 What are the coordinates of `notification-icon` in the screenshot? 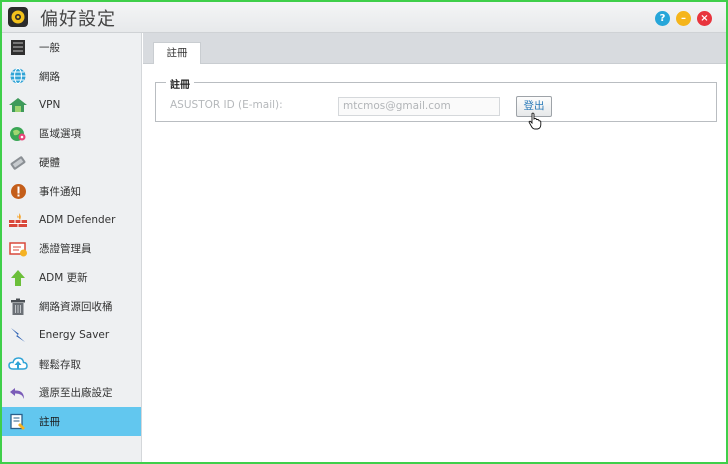 It's located at (18, 191).